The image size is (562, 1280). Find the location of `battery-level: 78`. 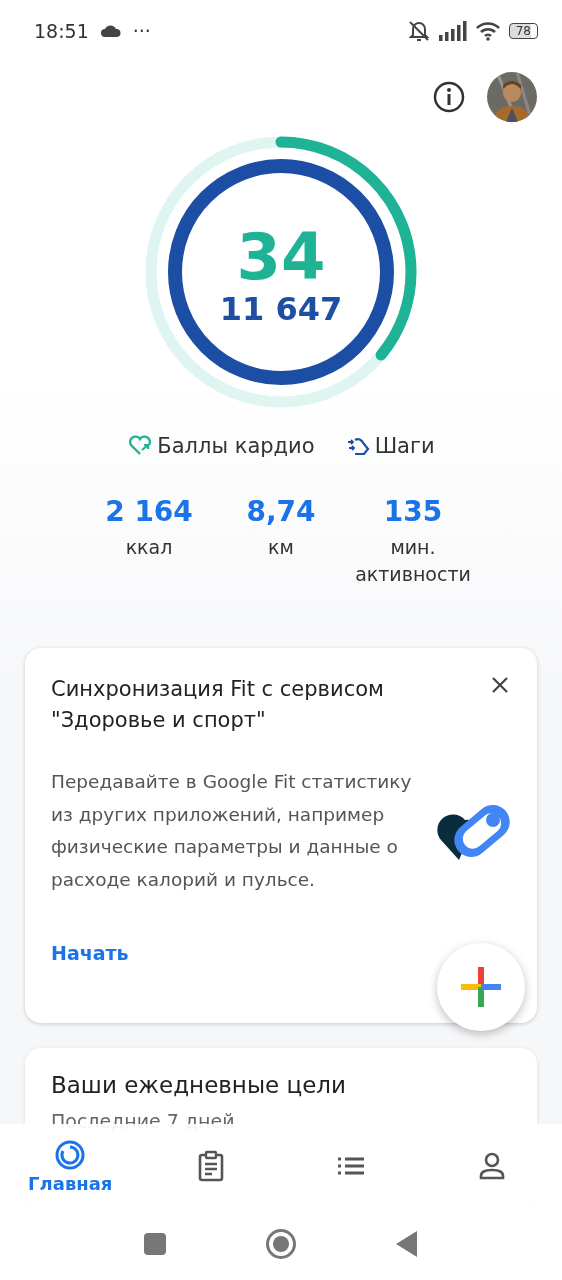

battery-level: 78 is located at coordinates (523, 31).